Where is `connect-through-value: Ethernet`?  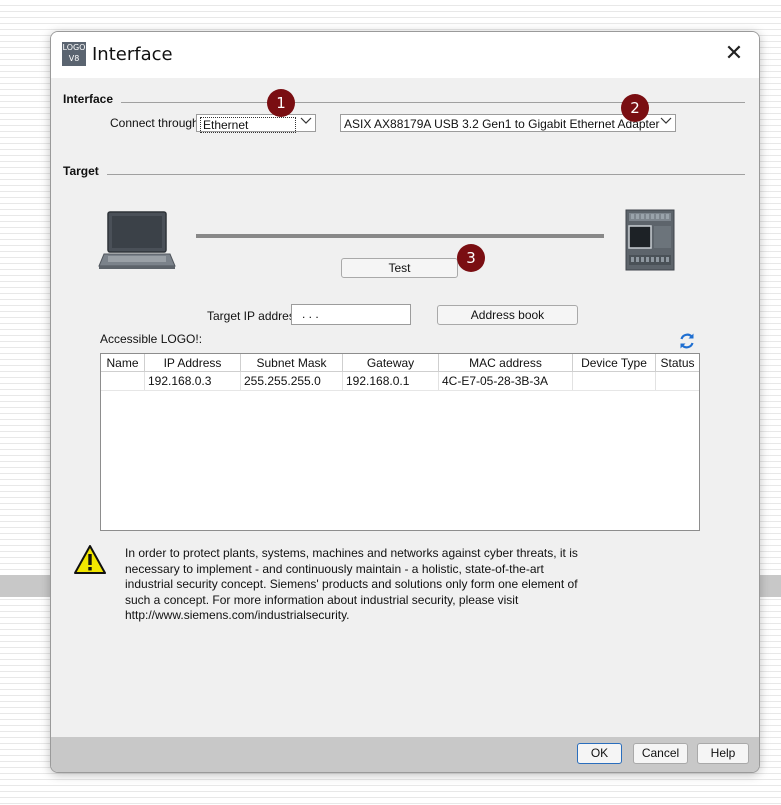
connect-through-value: Ethernet is located at coordinates (248, 125).